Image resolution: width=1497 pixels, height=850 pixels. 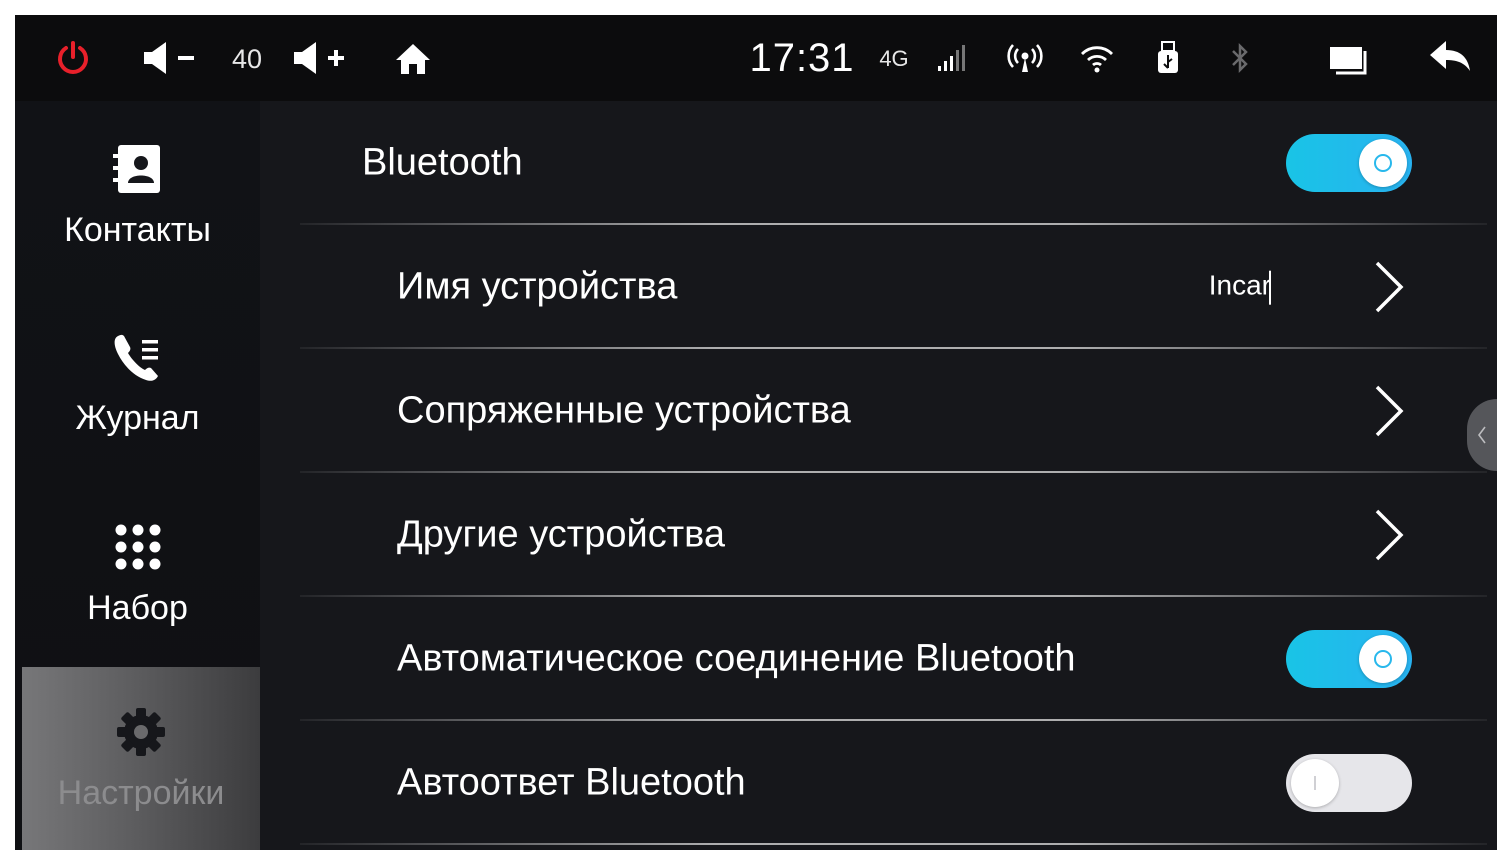 What do you see at coordinates (802, 57) in the screenshot?
I see `clock: 17:31` at bounding box center [802, 57].